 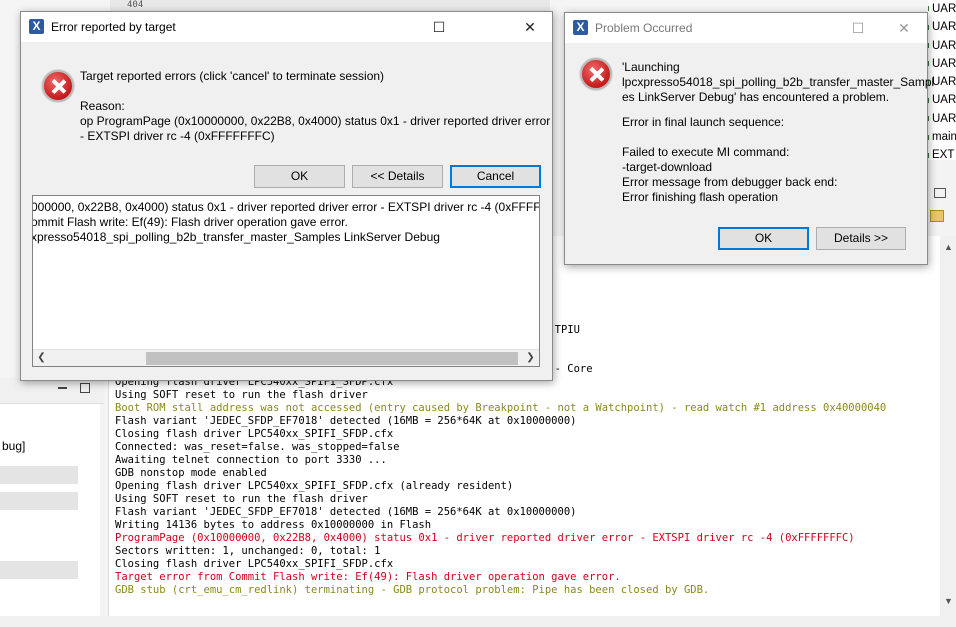 I want to click on reason-label: Reason:, so click(x=102, y=106).